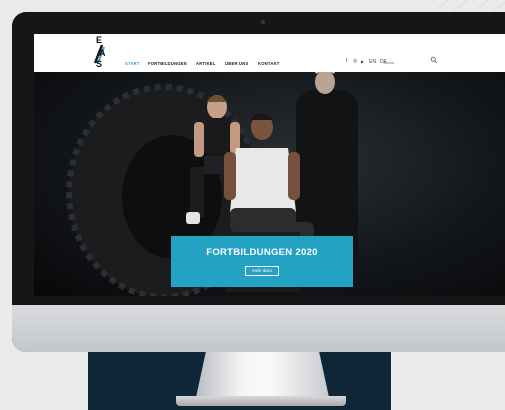 This screenshot has height=410, width=505. What do you see at coordinates (99, 64) in the screenshot?
I see `logo-letter-s: S` at bounding box center [99, 64].